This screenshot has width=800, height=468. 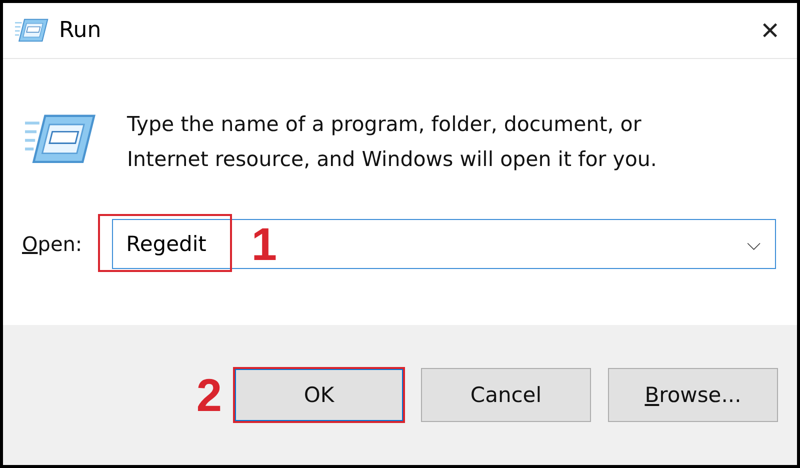 What do you see at coordinates (80, 30) in the screenshot?
I see `window-title: Run` at bounding box center [80, 30].